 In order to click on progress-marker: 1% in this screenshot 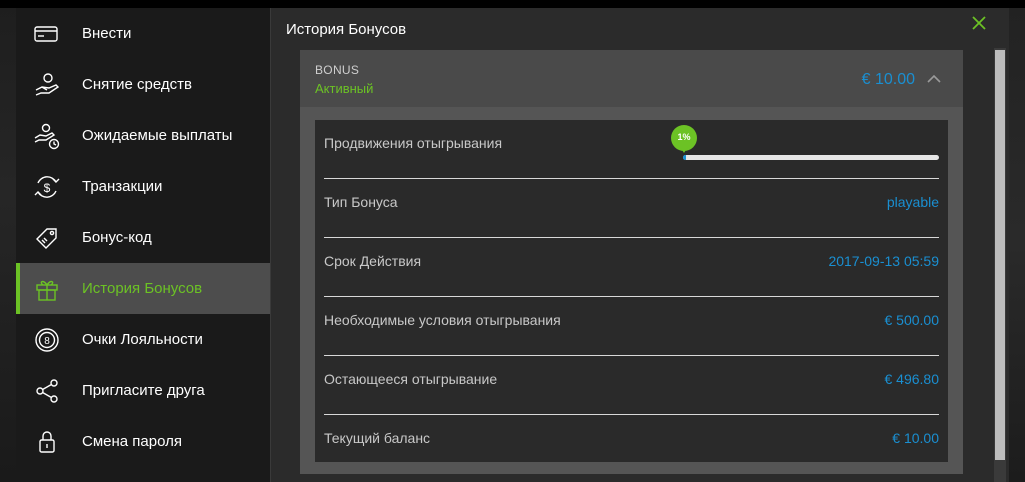, I will do `click(684, 140)`.